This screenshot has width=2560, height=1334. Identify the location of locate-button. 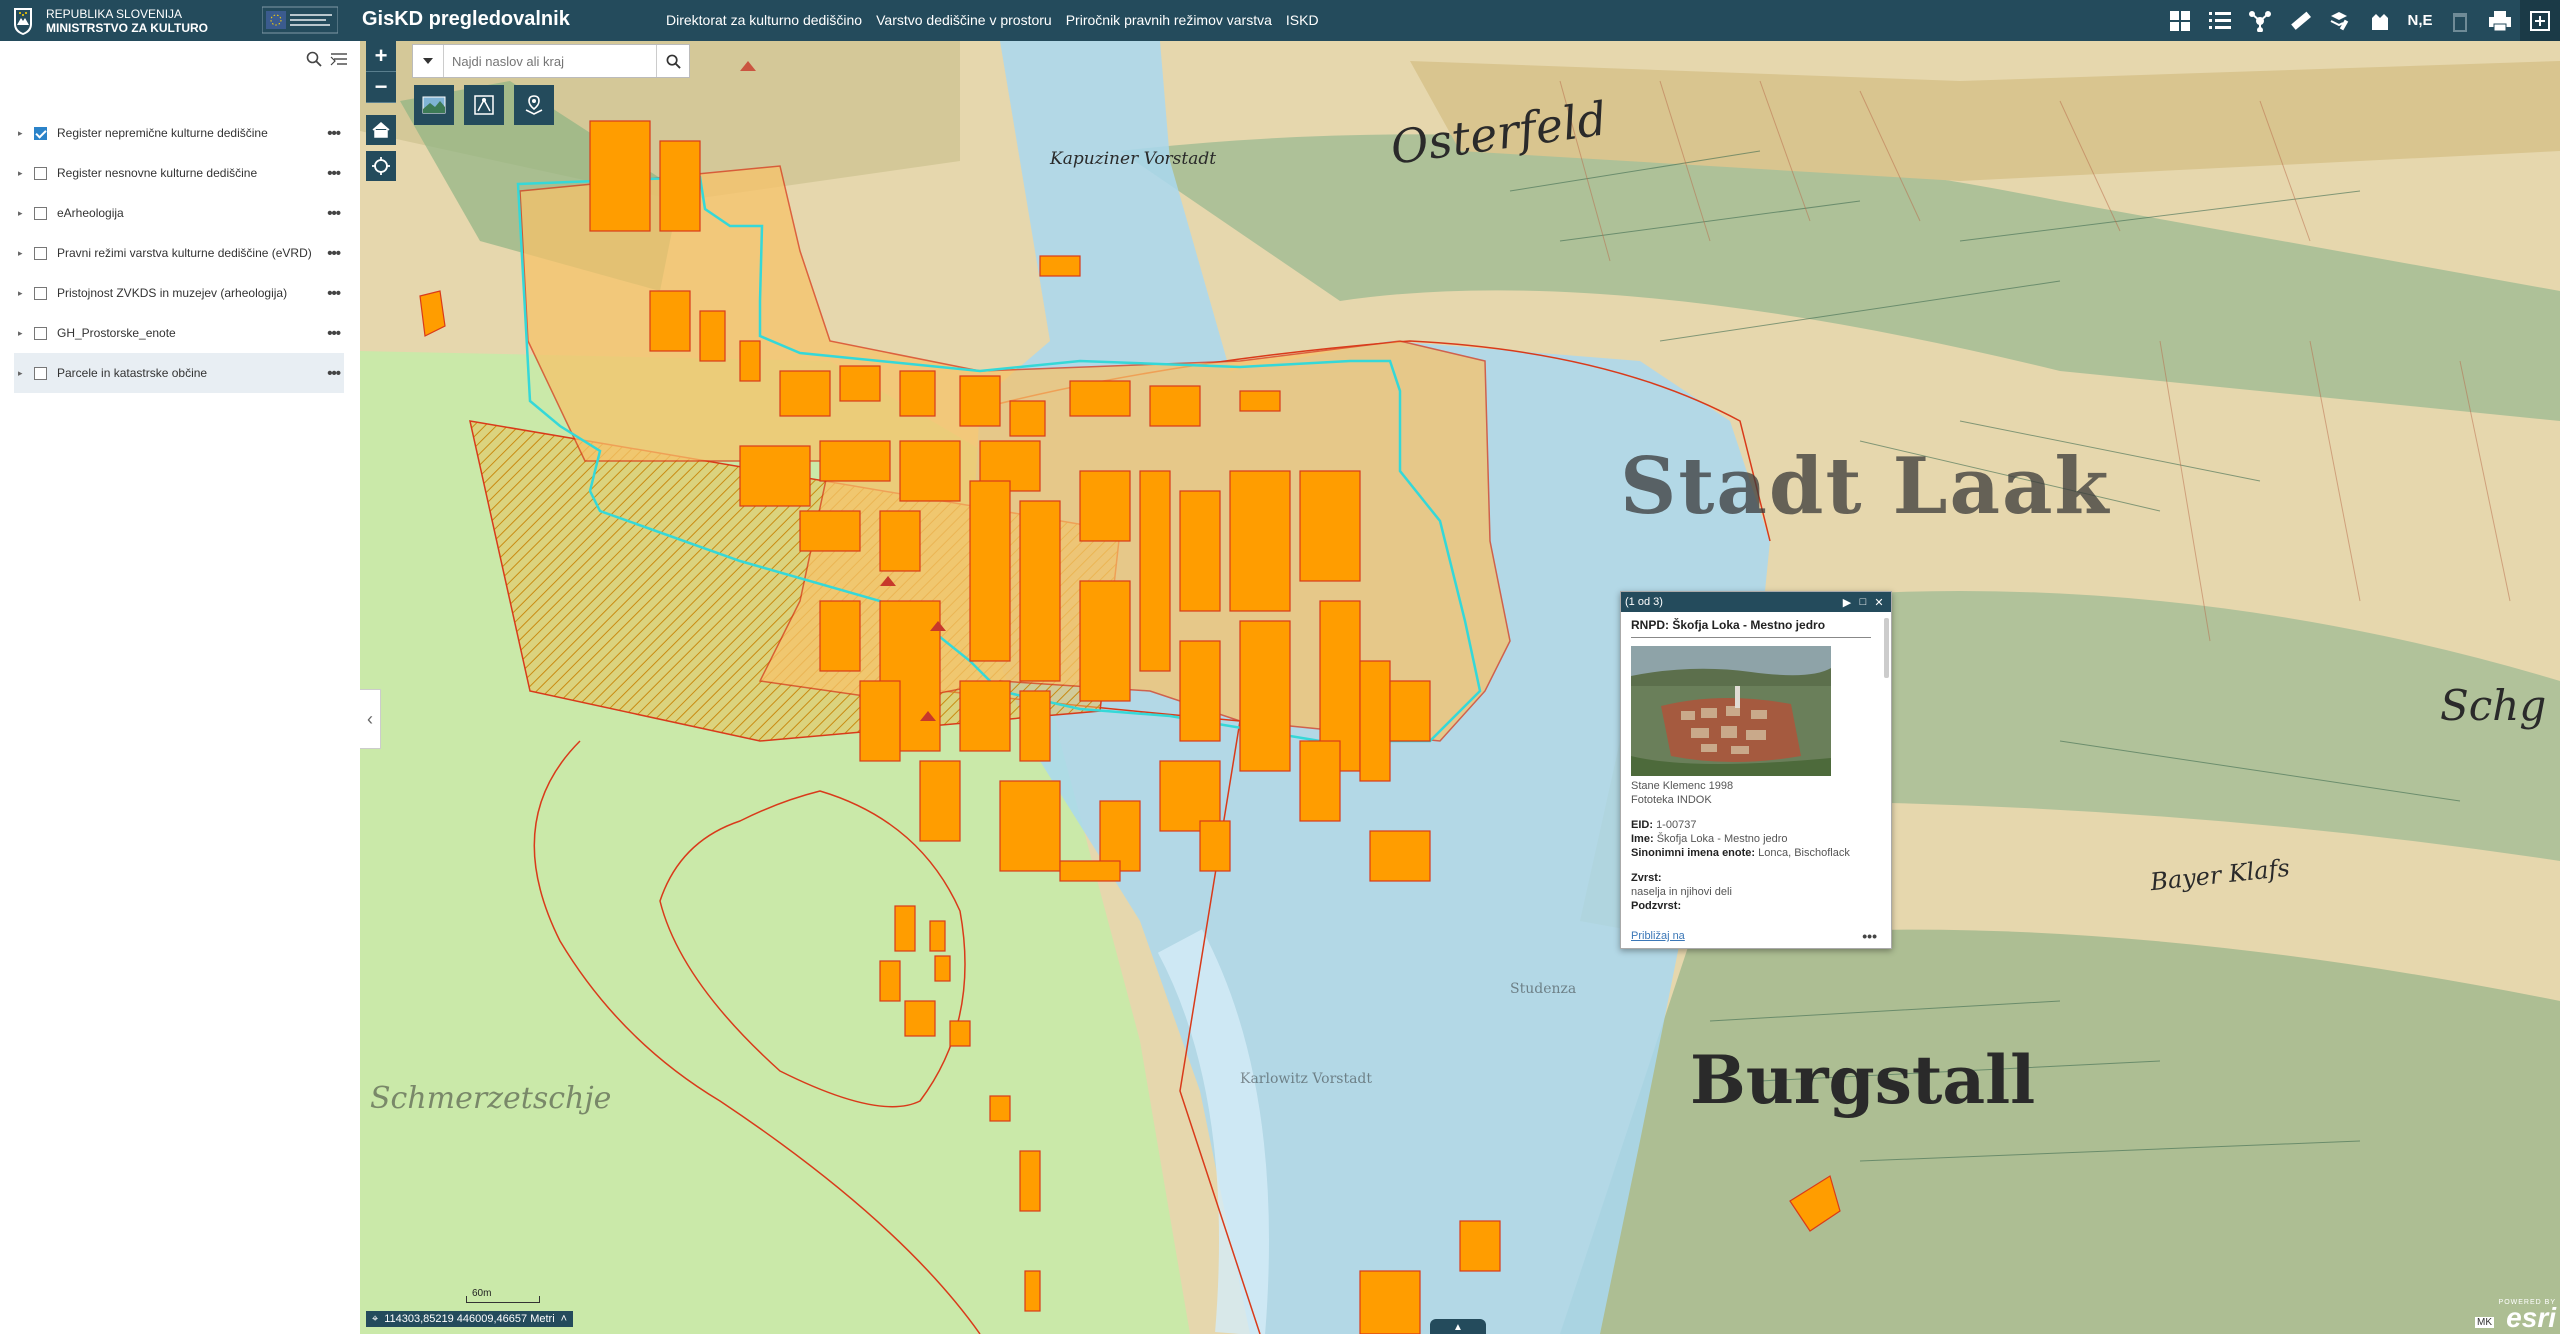
(381, 166).